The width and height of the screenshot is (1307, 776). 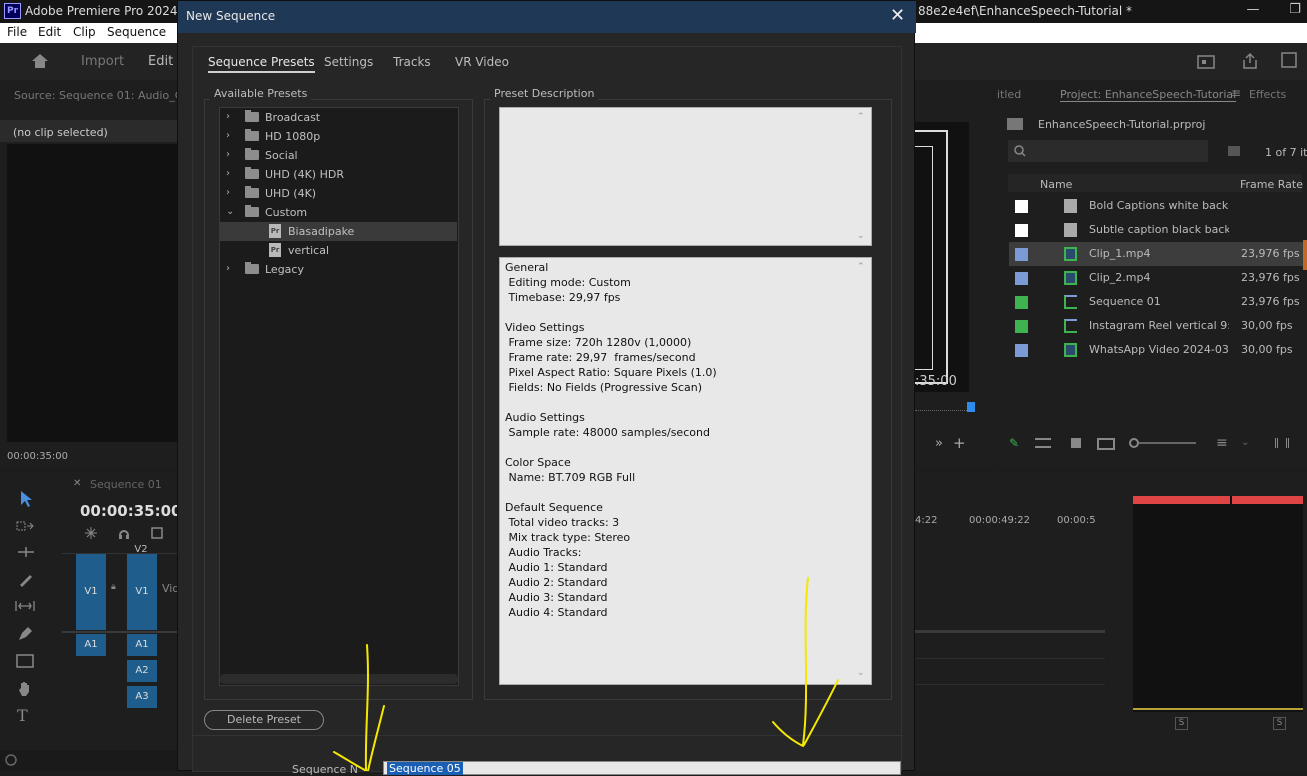 I want to click on preset-item: Pr Biasadipake, so click(x=338, y=231).